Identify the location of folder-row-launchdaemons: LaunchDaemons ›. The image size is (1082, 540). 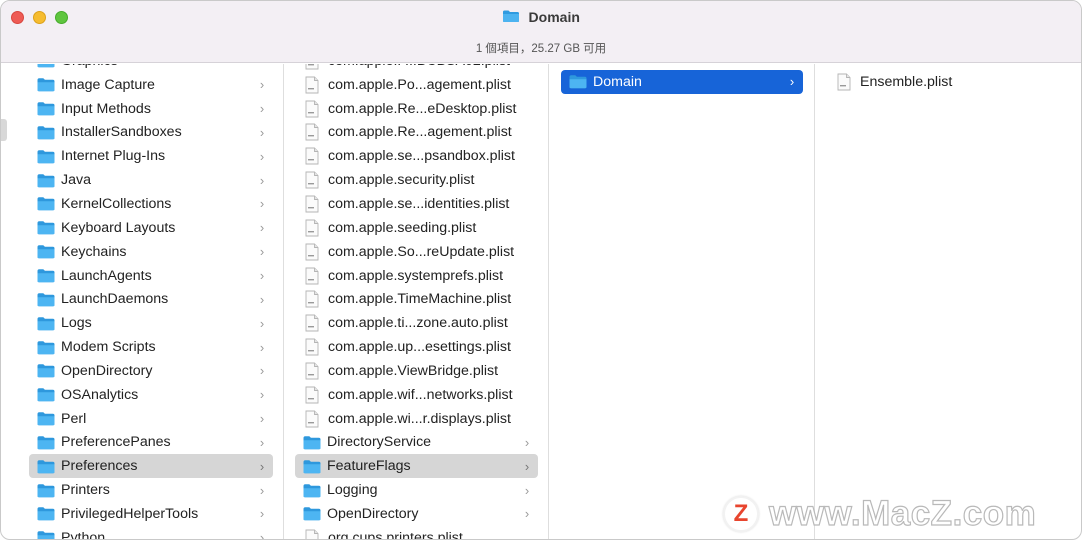
(151, 299).